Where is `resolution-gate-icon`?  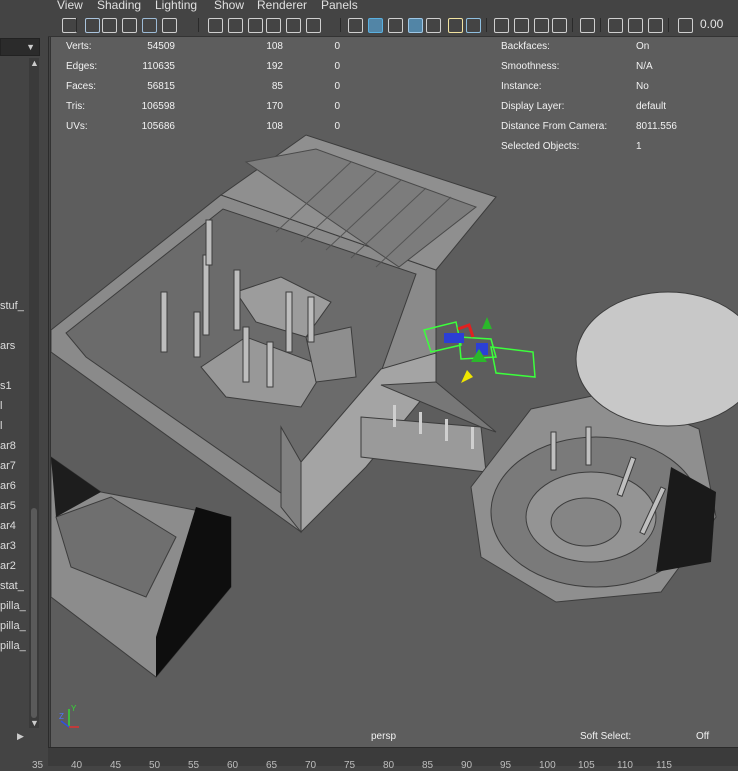 resolution-gate-icon is located at coordinates (235, 25).